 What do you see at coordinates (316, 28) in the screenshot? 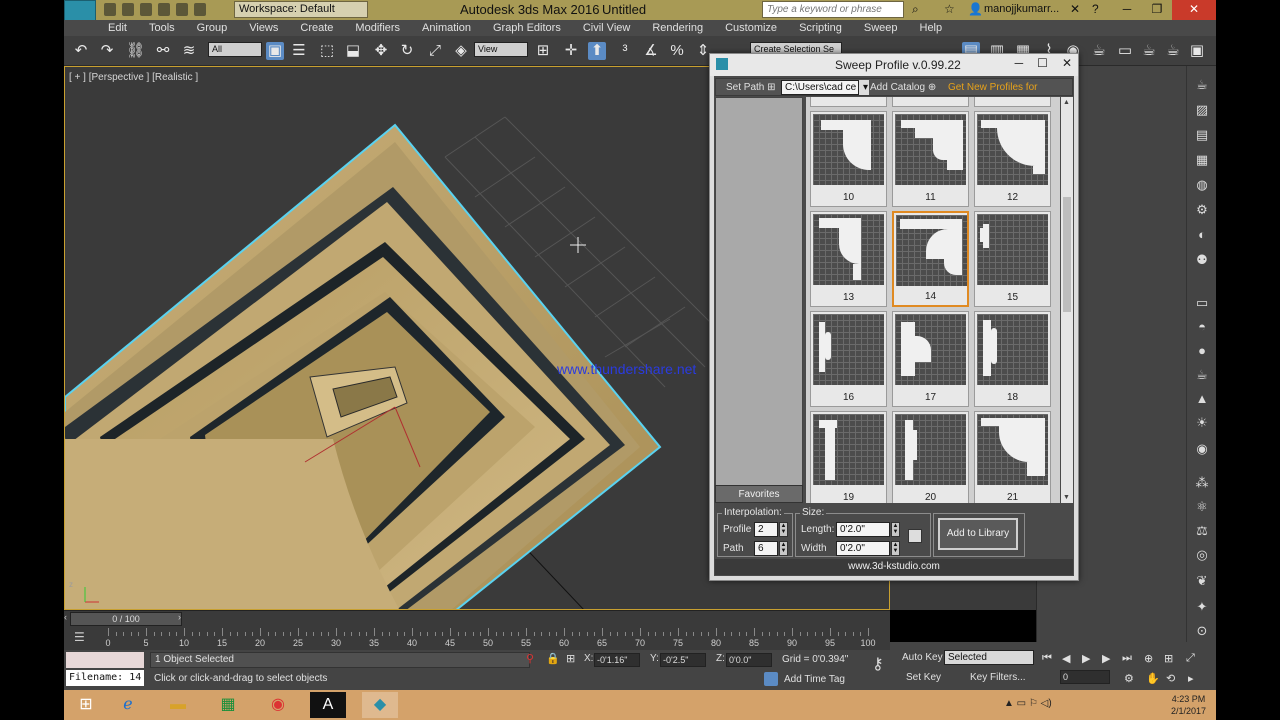
I see `menu-create: Create` at bounding box center [316, 28].